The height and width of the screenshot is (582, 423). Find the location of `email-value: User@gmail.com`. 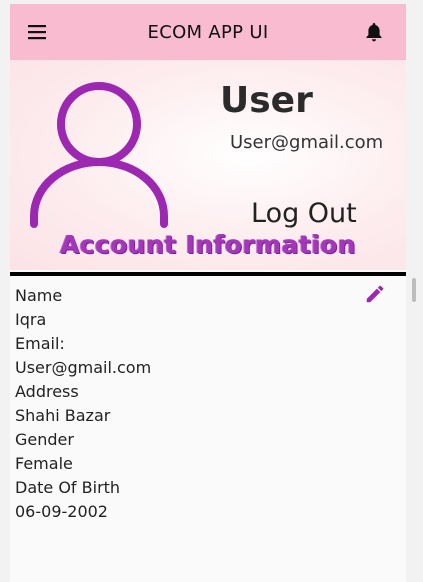

email-value: User@gmail.com is located at coordinates (83, 367).